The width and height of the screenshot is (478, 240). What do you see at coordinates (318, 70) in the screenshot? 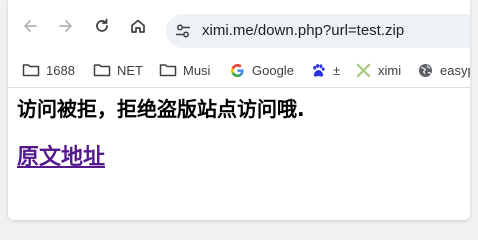
I see `baidu-paw-icon` at bounding box center [318, 70].